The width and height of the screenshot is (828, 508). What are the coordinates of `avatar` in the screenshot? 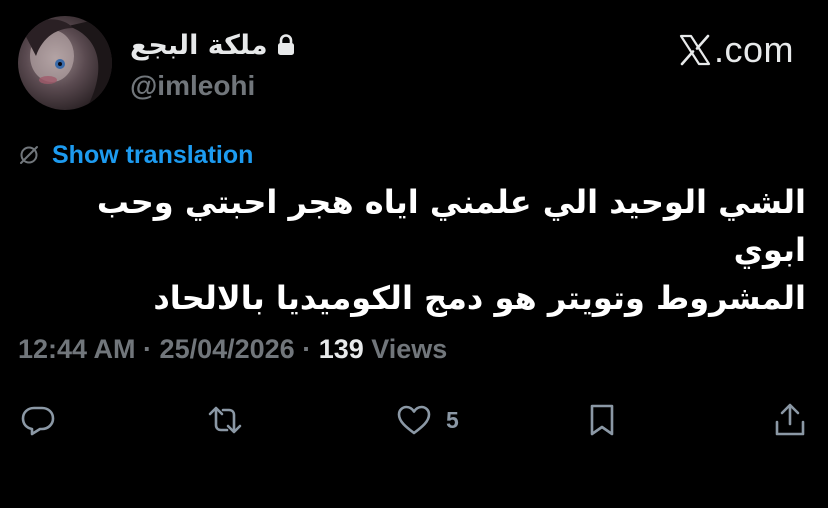 It's located at (65, 63).